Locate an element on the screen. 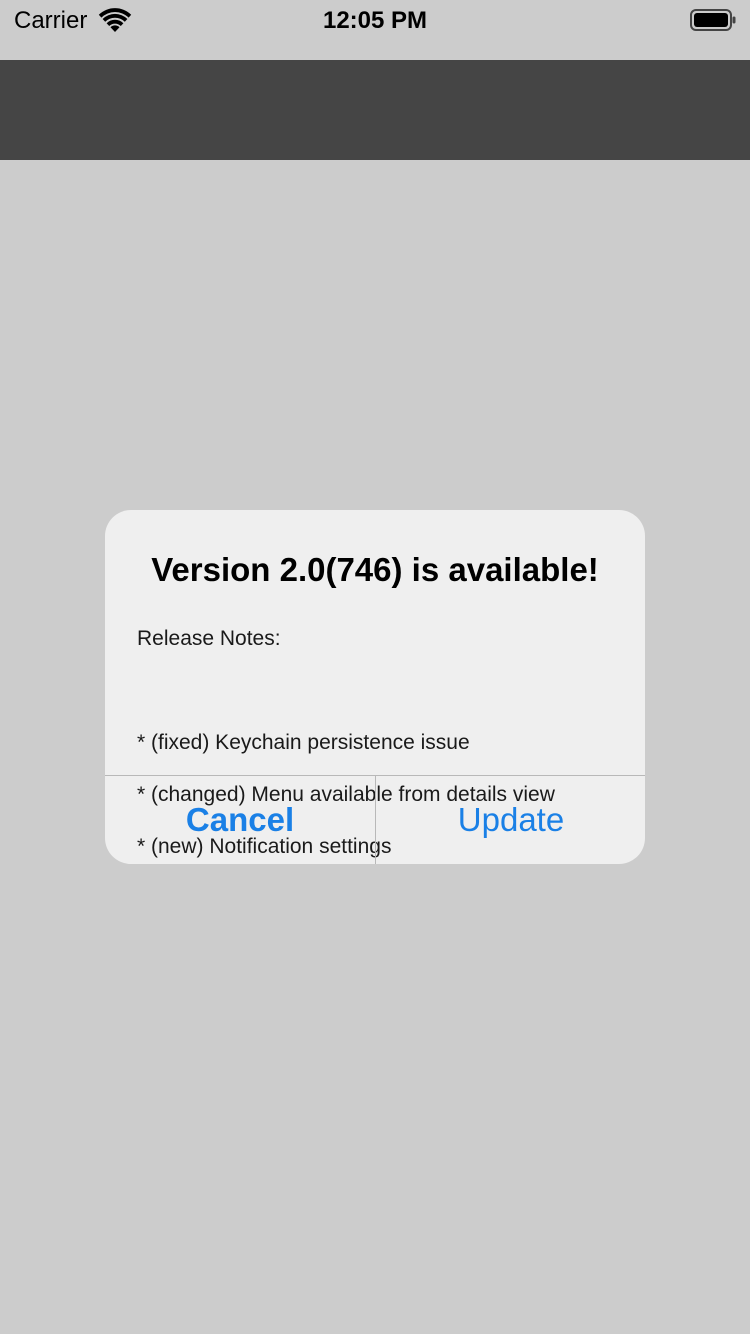  release-note-line: * (fixed) Keychain persistence issue is located at coordinates (303, 742).